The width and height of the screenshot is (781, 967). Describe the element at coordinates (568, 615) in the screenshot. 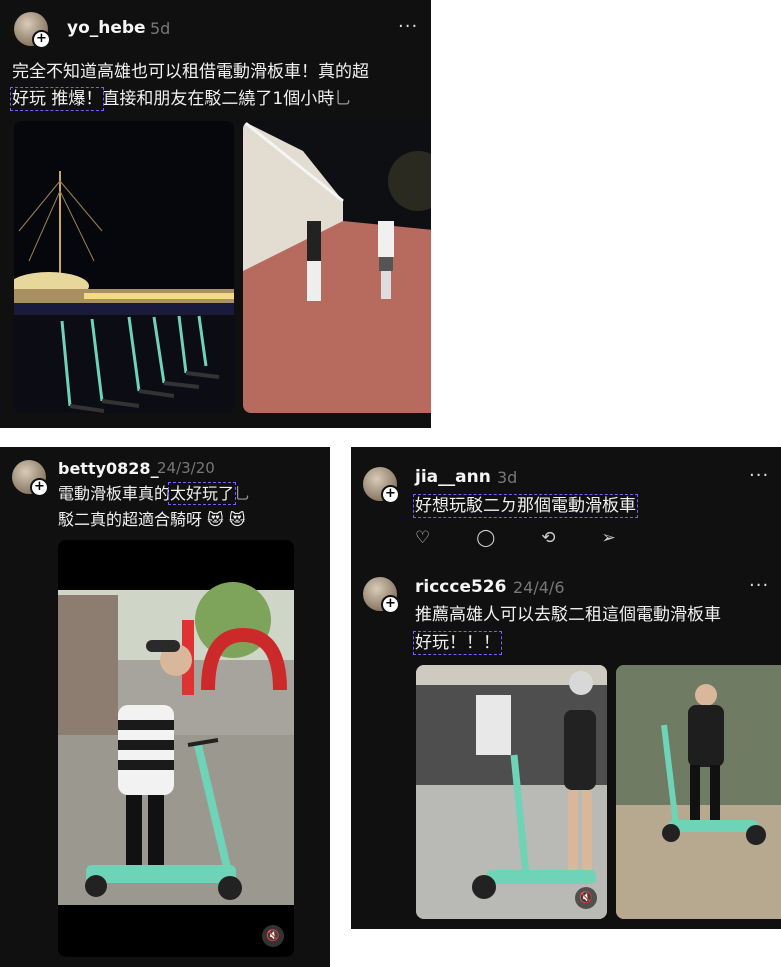

I see `post-text-line1: 推薦高雄人可以去駁二租這個電動滑板車` at that location.